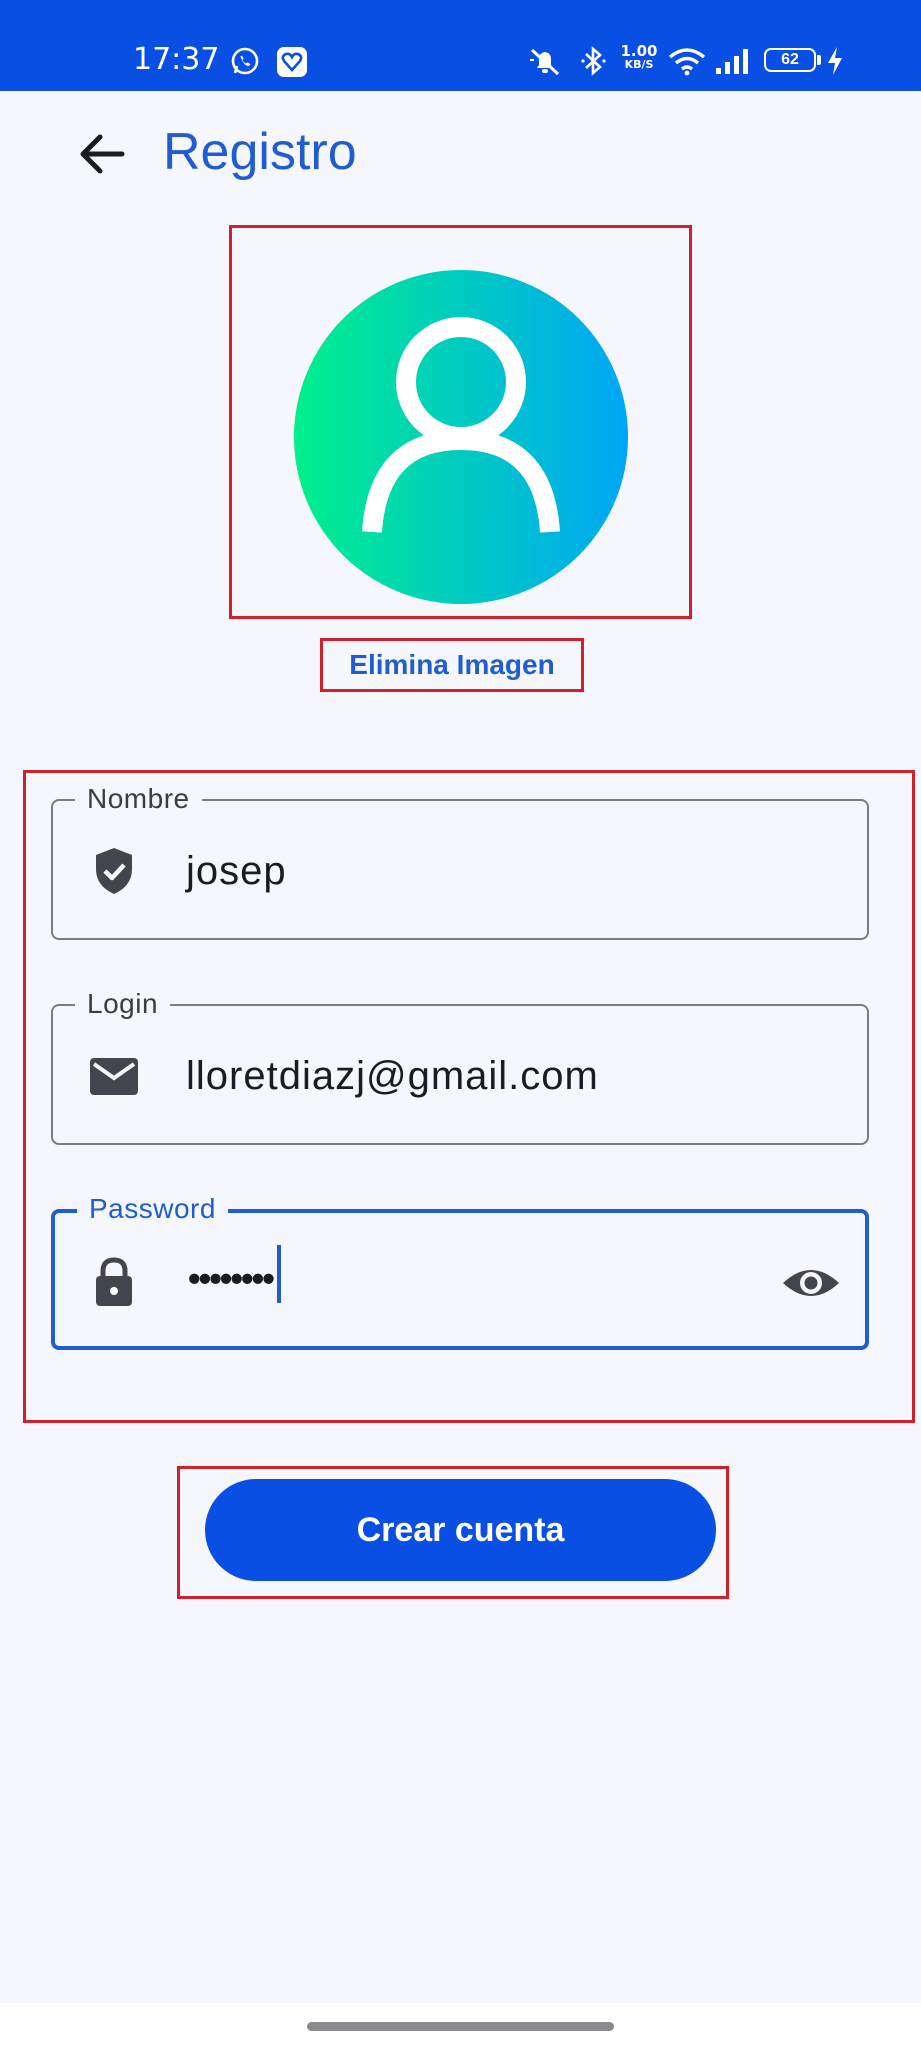 Image resolution: width=921 pixels, height=2048 pixels. I want to click on battery-tip, so click(819, 60).